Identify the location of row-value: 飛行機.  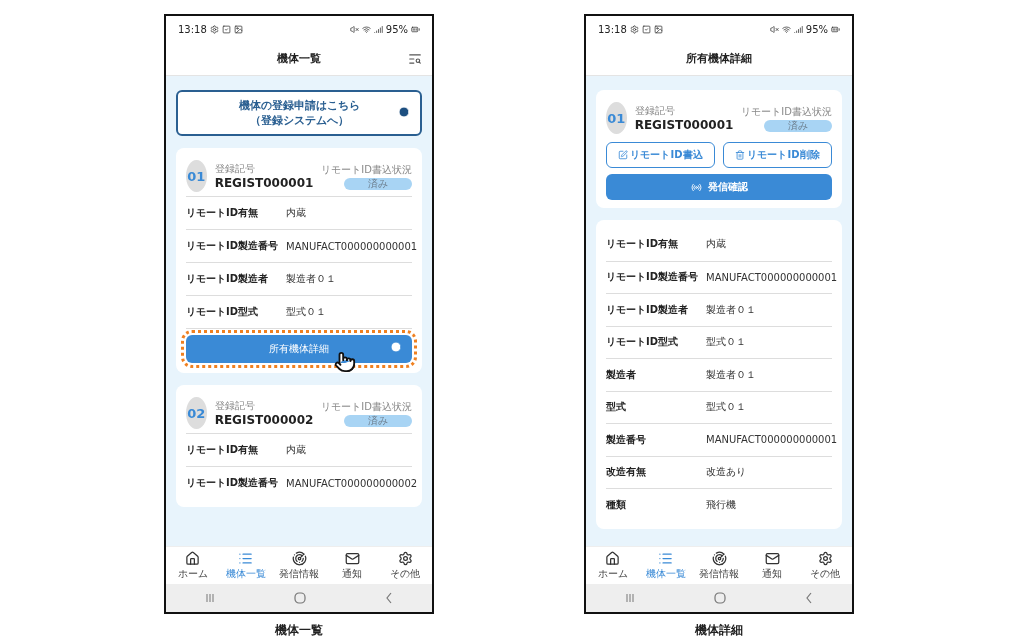
(721, 504).